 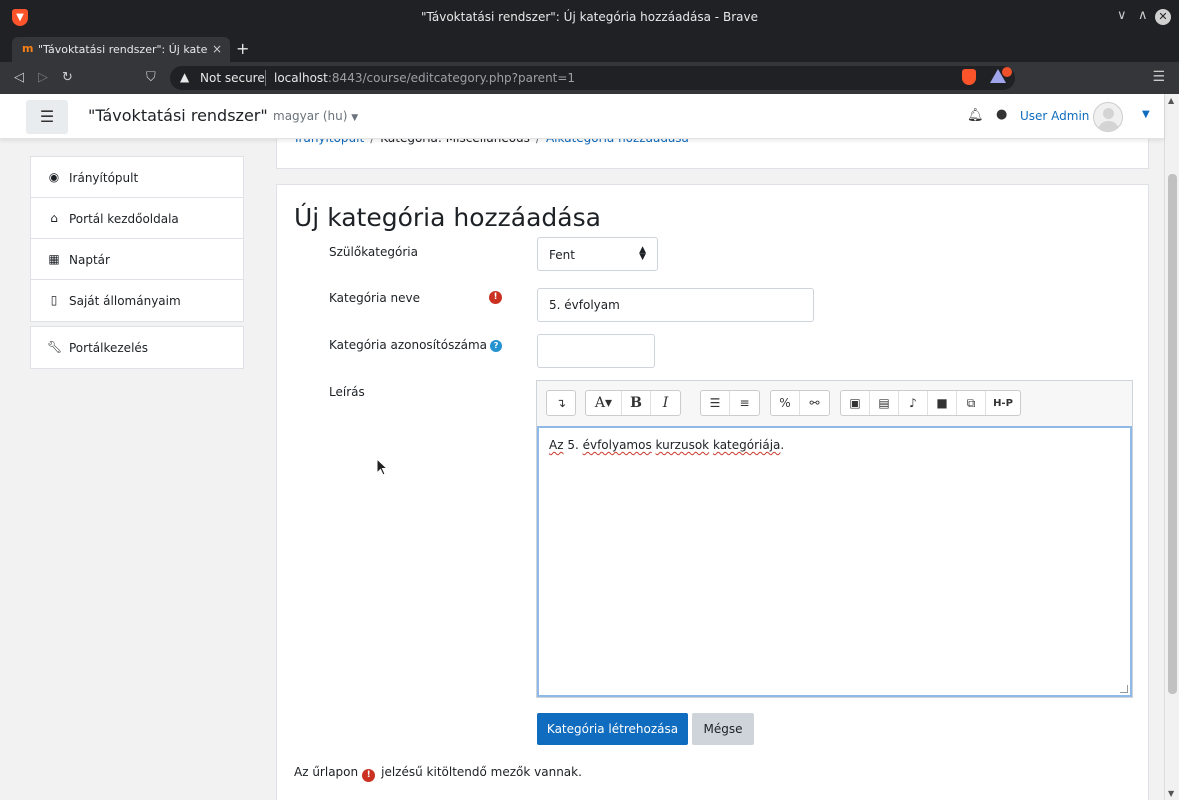 I want to click on page-scrollbar: ▲ ▼, so click(x=1171, y=447).